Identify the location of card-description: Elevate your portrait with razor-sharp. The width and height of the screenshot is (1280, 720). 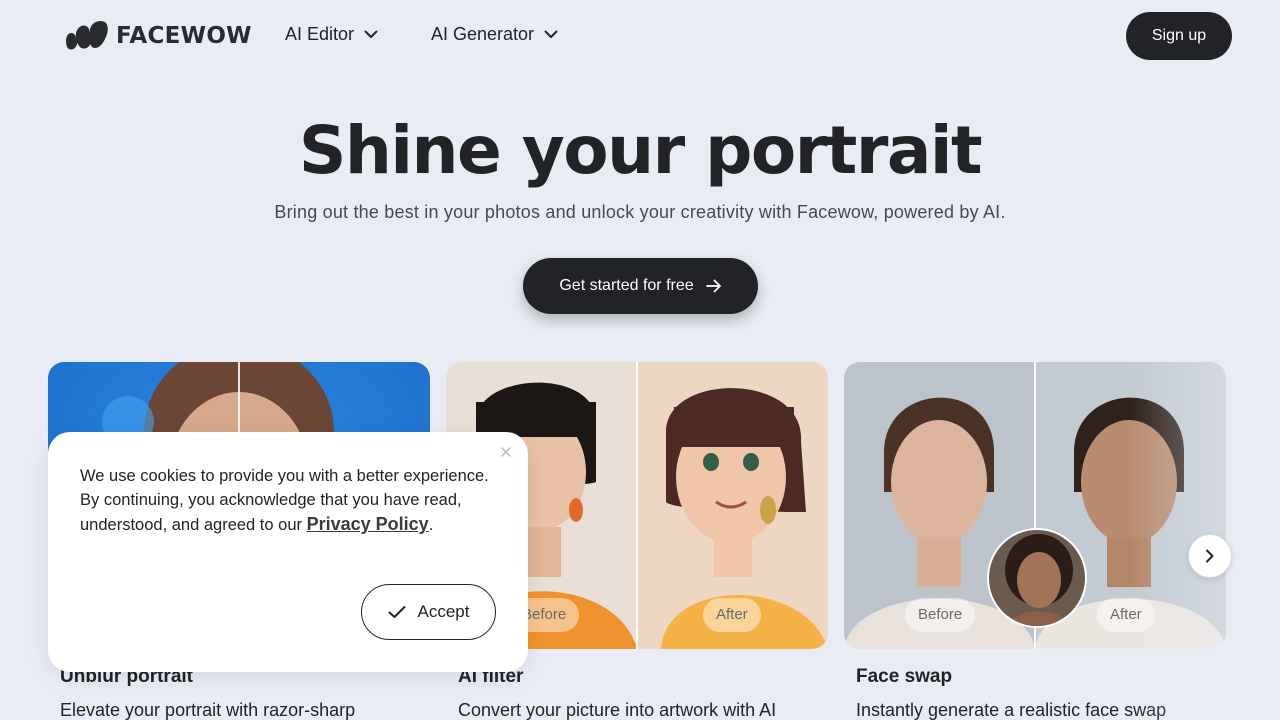
(208, 710).